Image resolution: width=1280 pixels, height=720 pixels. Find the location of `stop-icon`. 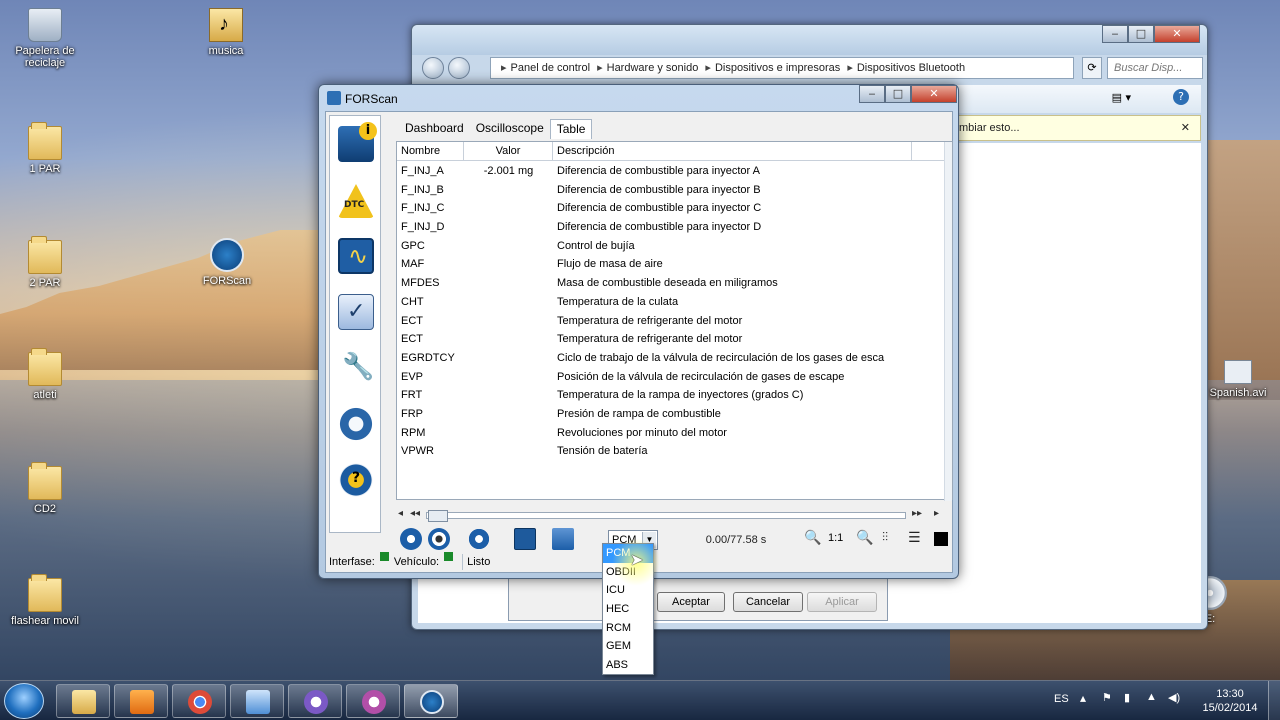

stop-icon is located at coordinates (439, 539).